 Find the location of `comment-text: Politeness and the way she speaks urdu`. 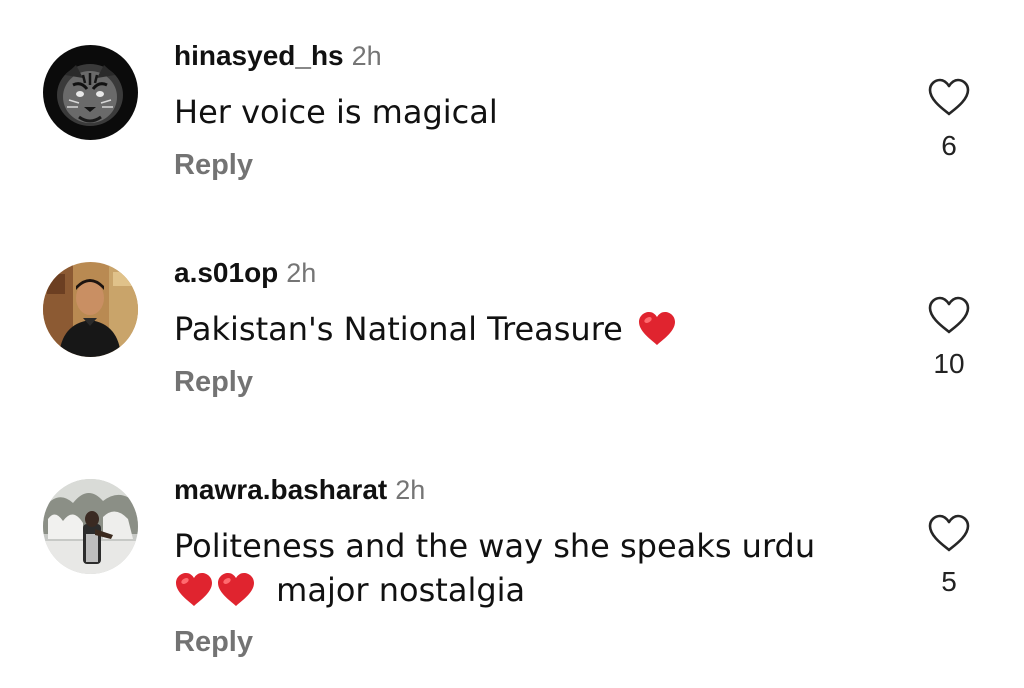

comment-text: Politeness and the way she speaks urdu is located at coordinates (494, 546).